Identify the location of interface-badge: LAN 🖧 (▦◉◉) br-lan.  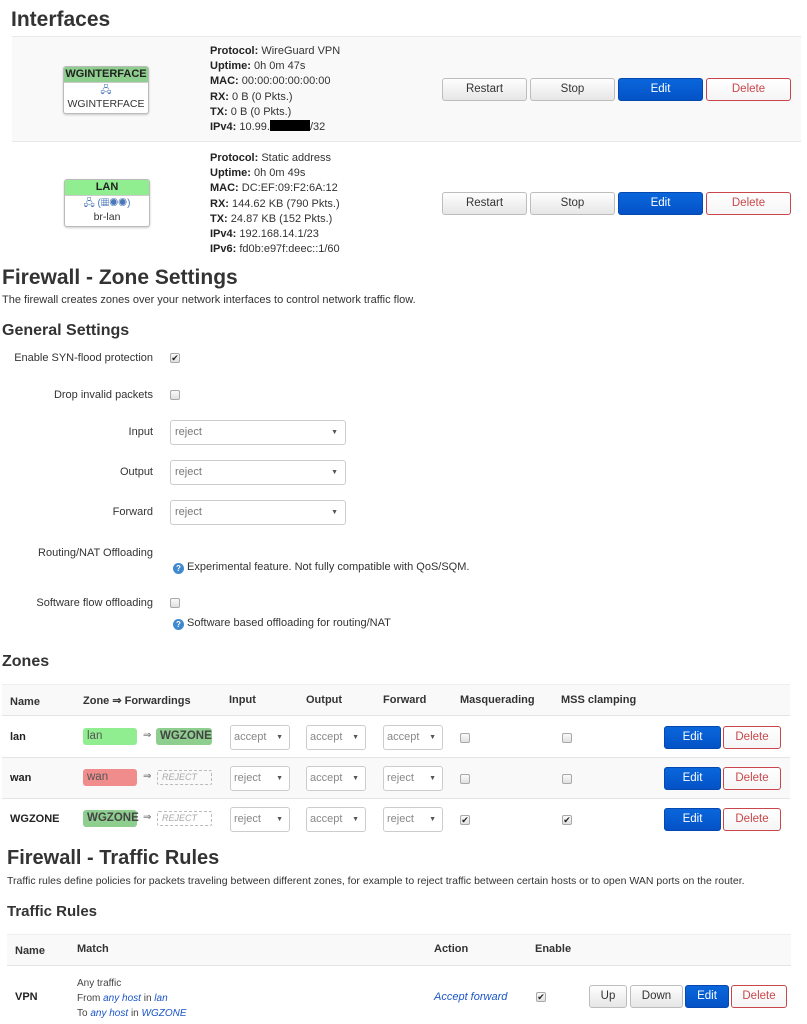
(107, 203).